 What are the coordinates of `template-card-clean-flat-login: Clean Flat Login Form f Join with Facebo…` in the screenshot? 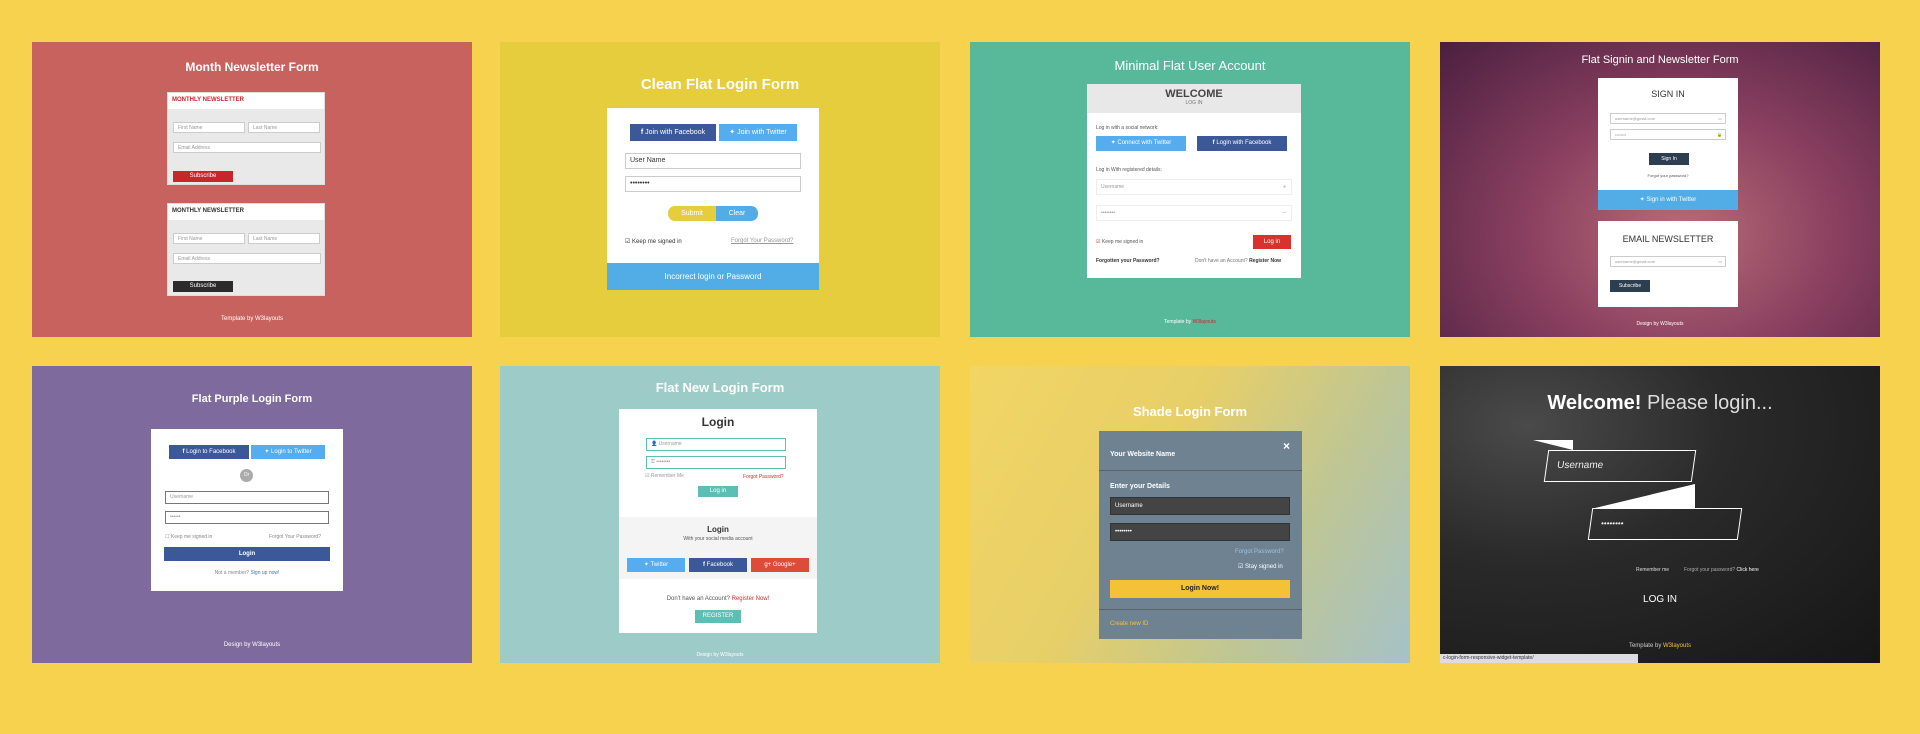 It's located at (720, 189).